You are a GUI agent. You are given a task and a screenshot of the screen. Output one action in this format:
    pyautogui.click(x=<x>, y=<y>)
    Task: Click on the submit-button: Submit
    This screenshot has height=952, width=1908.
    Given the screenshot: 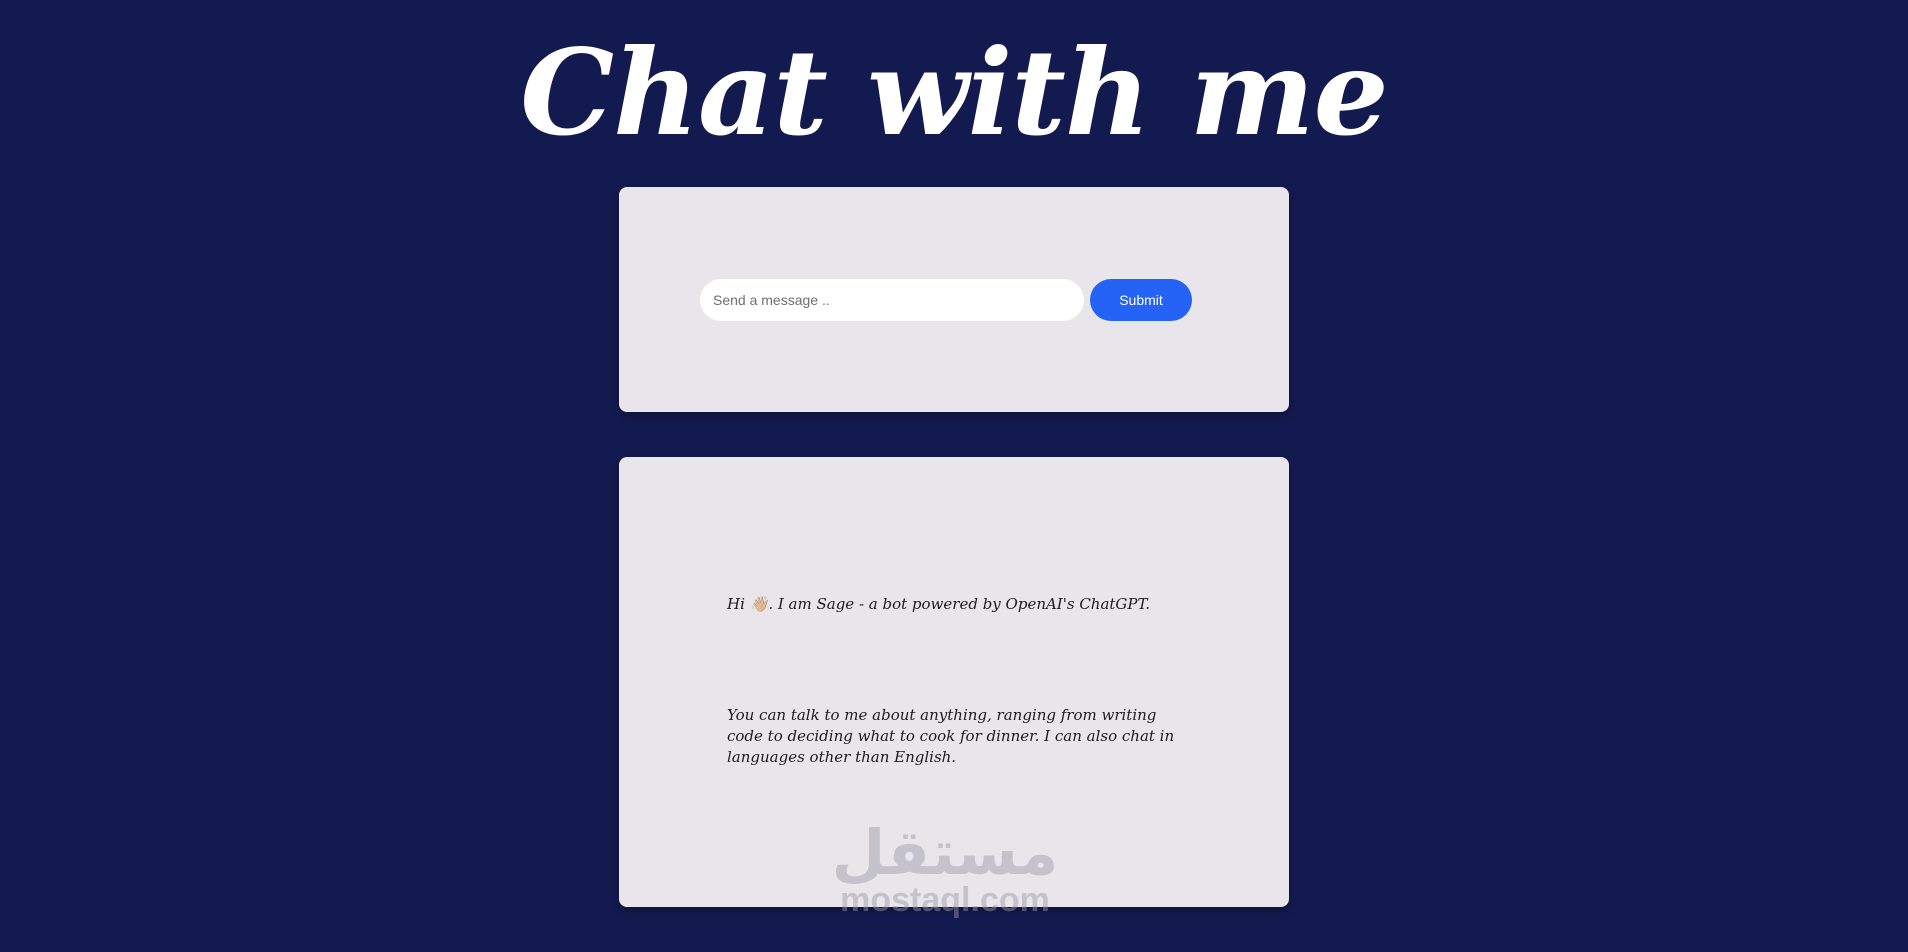 What is the action you would take?
    pyautogui.click(x=1141, y=300)
    